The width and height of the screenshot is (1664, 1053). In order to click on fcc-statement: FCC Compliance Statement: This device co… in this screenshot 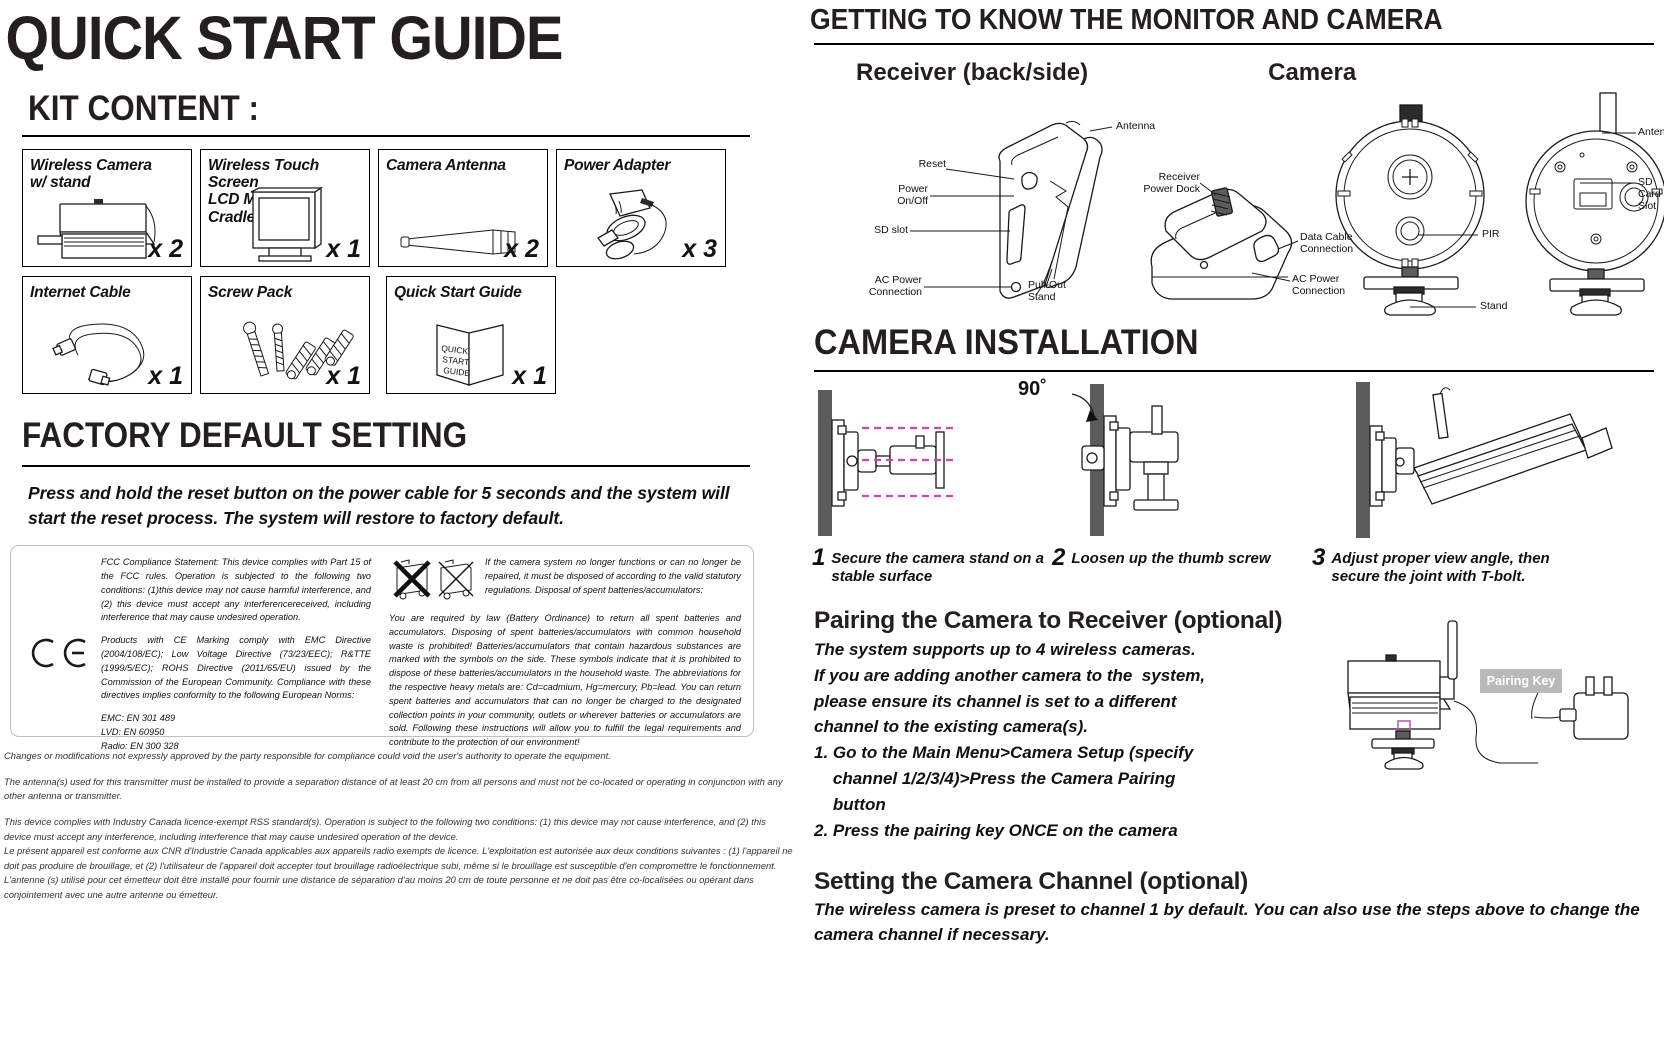, I will do `click(236, 590)`.